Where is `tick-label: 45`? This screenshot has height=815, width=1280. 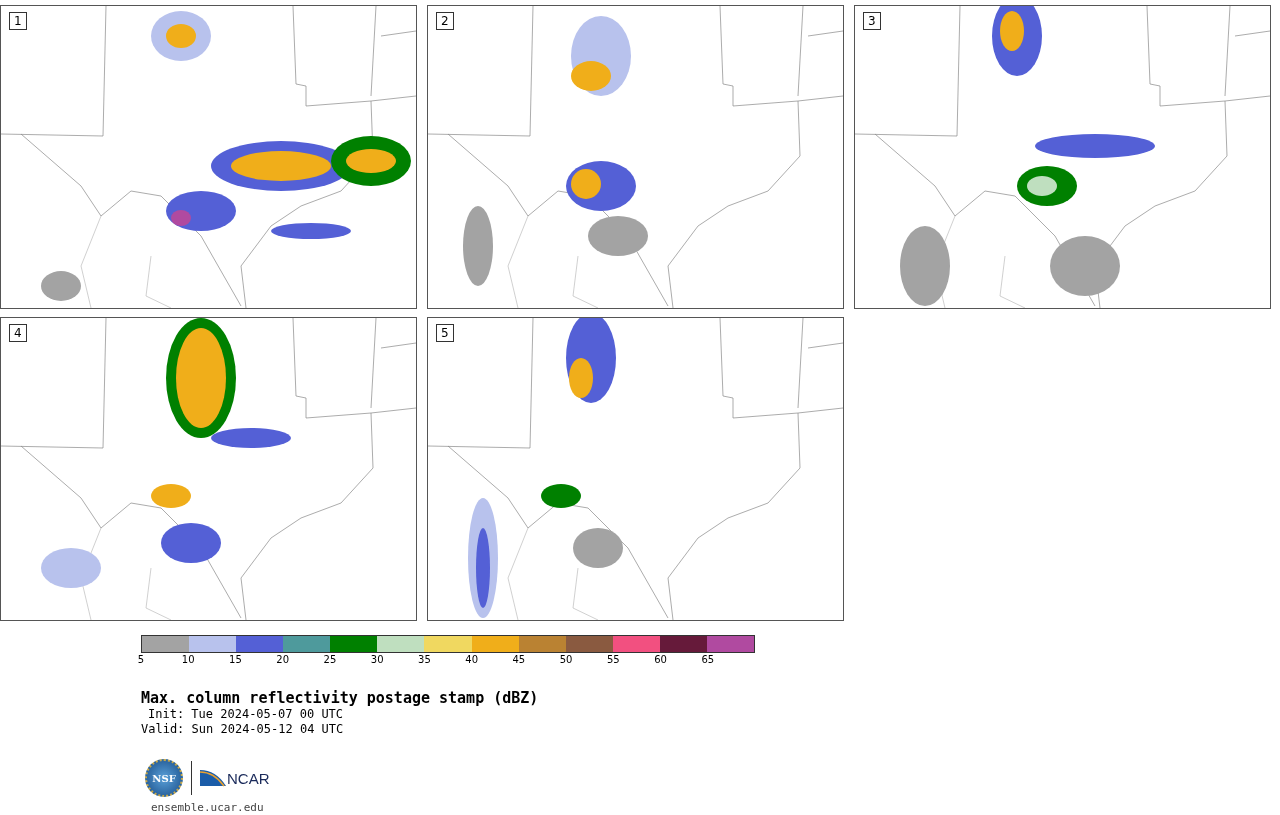
tick-label: 45 is located at coordinates (519, 659).